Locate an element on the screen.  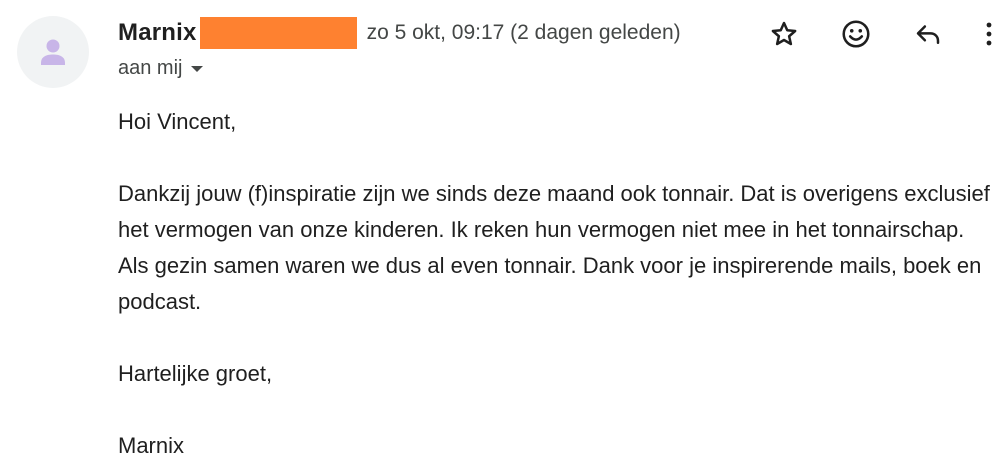
star-button is located at coordinates (784, 34).